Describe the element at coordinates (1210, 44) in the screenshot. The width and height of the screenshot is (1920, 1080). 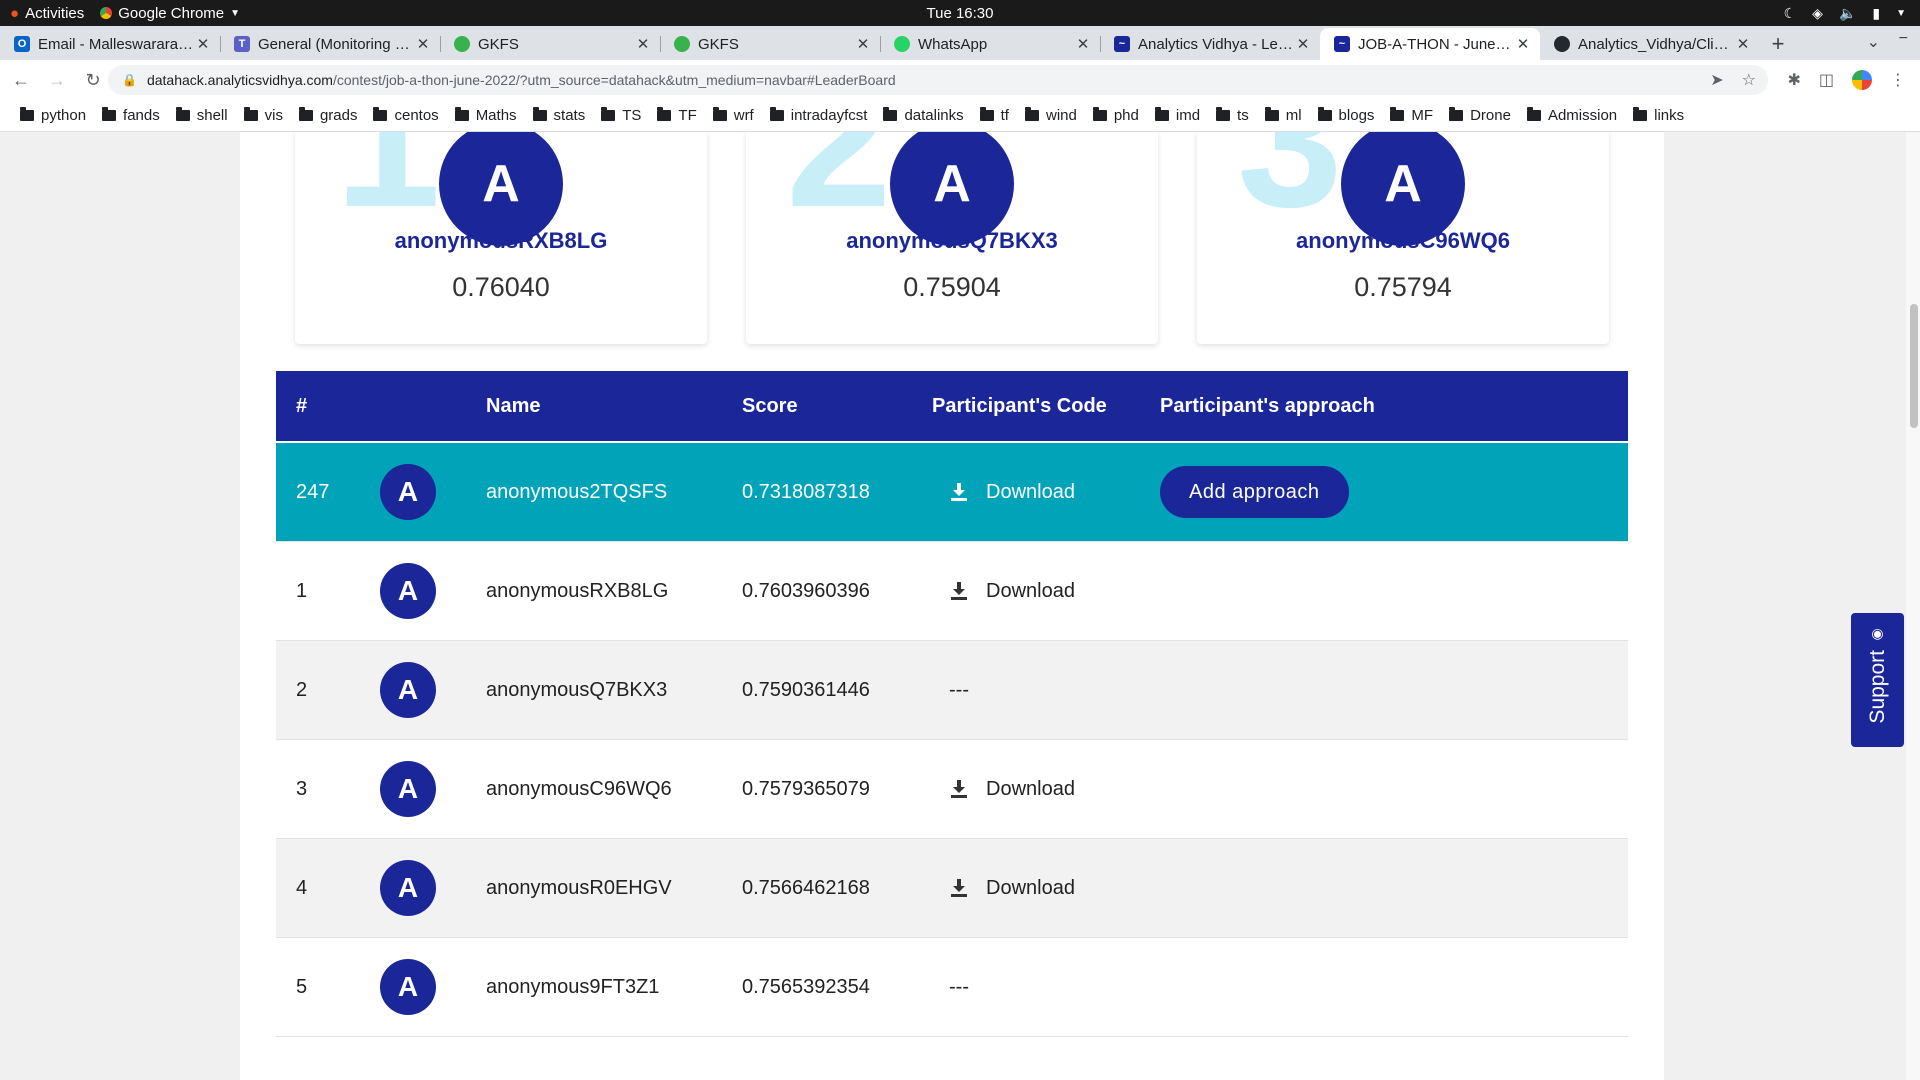
I see `browser-tab: ~ Analytics Vidhya - Learn ✕` at that location.